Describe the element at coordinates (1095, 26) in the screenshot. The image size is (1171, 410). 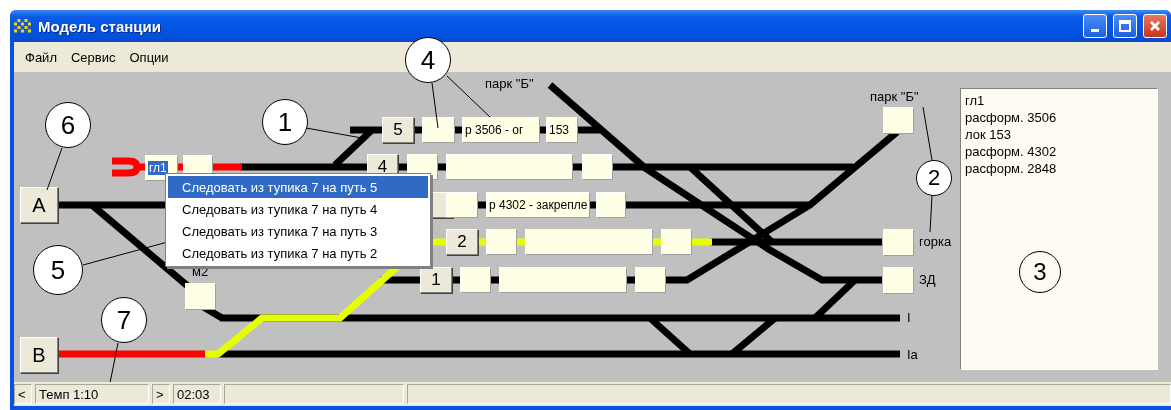
I see `minimize-button` at that location.